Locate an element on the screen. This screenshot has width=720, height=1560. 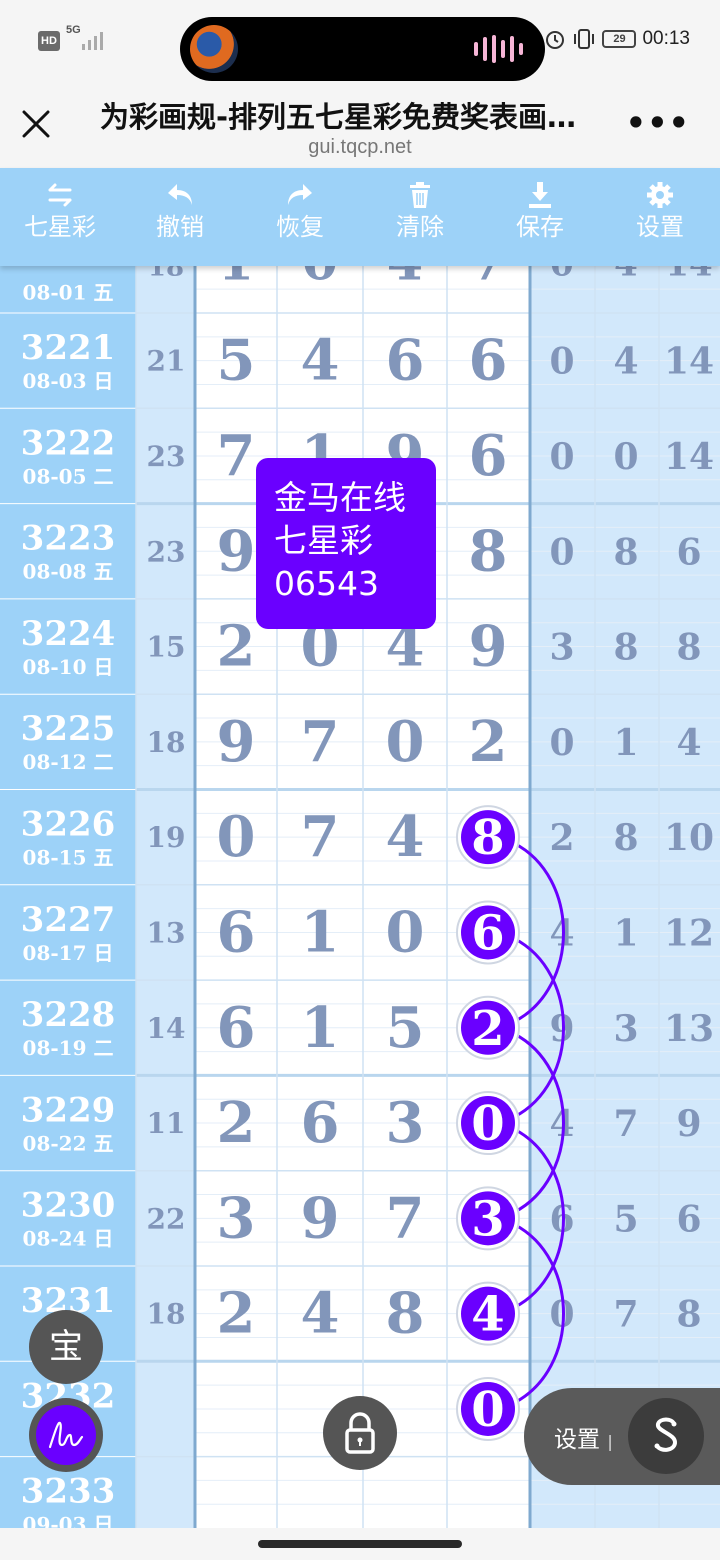
sum-value: 14 is located at coordinates (166, 1028).